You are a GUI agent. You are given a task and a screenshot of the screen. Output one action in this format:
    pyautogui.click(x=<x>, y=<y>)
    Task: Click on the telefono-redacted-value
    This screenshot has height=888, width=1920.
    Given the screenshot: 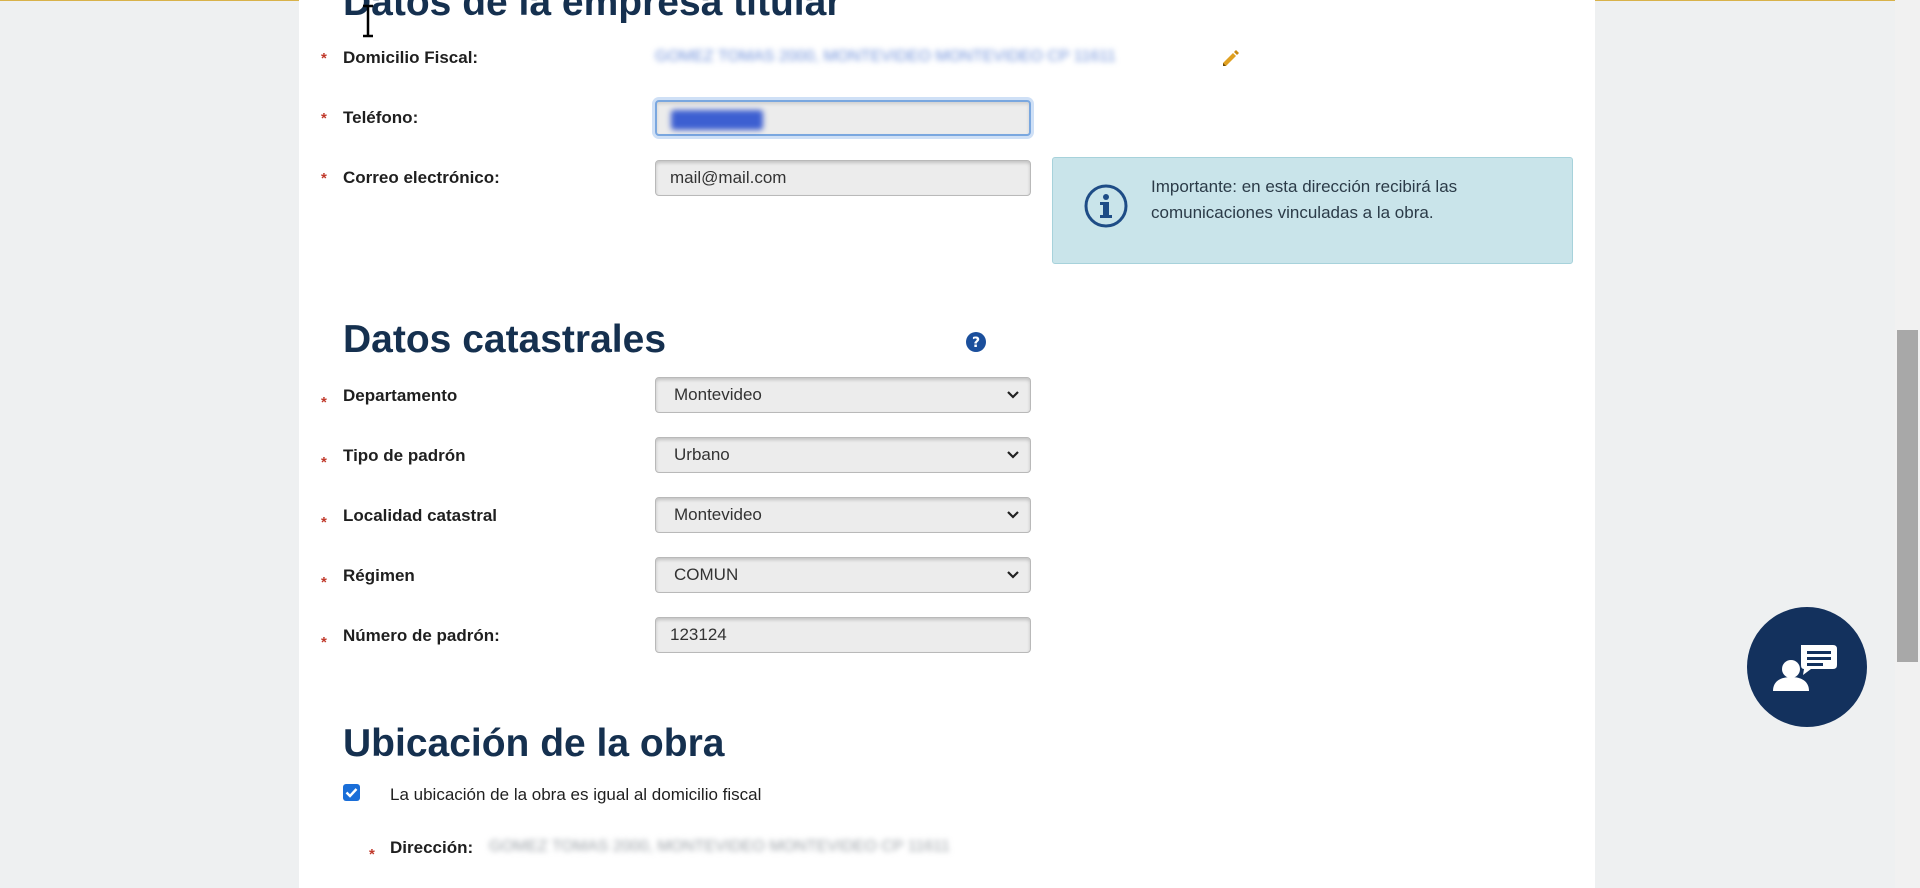 What is the action you would take?
    pyautogui.click(x=717, y=120)
    